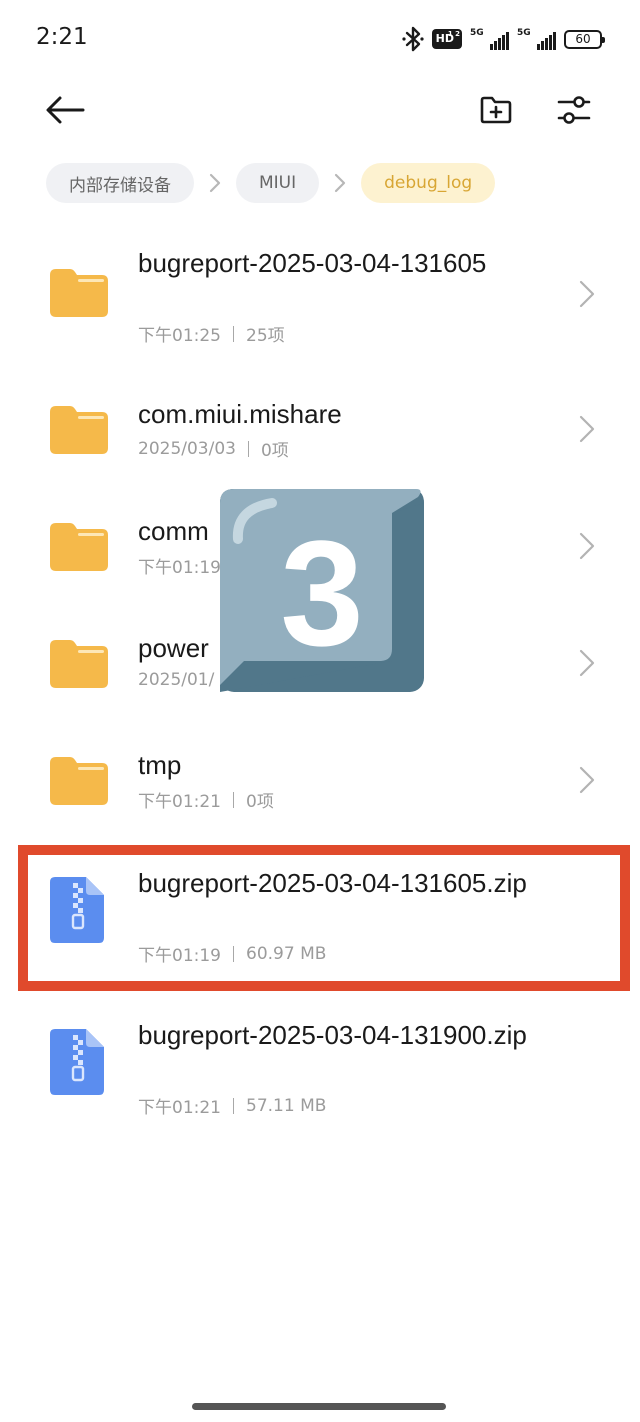  I want to click on breadcrumb-internal-storage: 内部存储设备, so click(120, 183).